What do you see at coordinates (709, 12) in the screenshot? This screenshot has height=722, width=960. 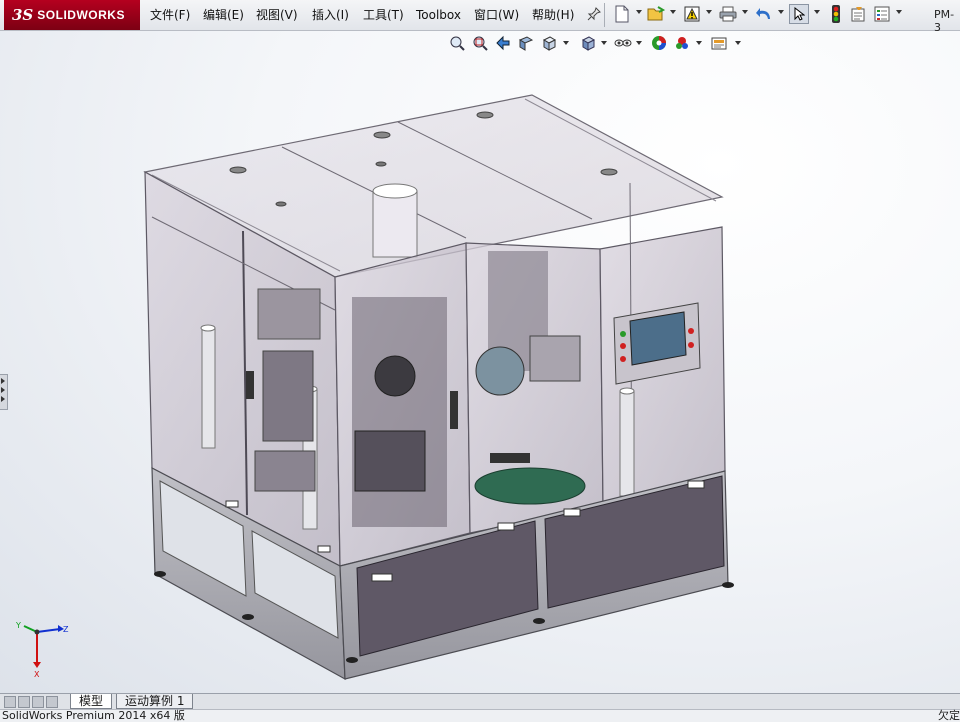 I see `rebuild-dropdown-icon` at bounding box center [709, 12].